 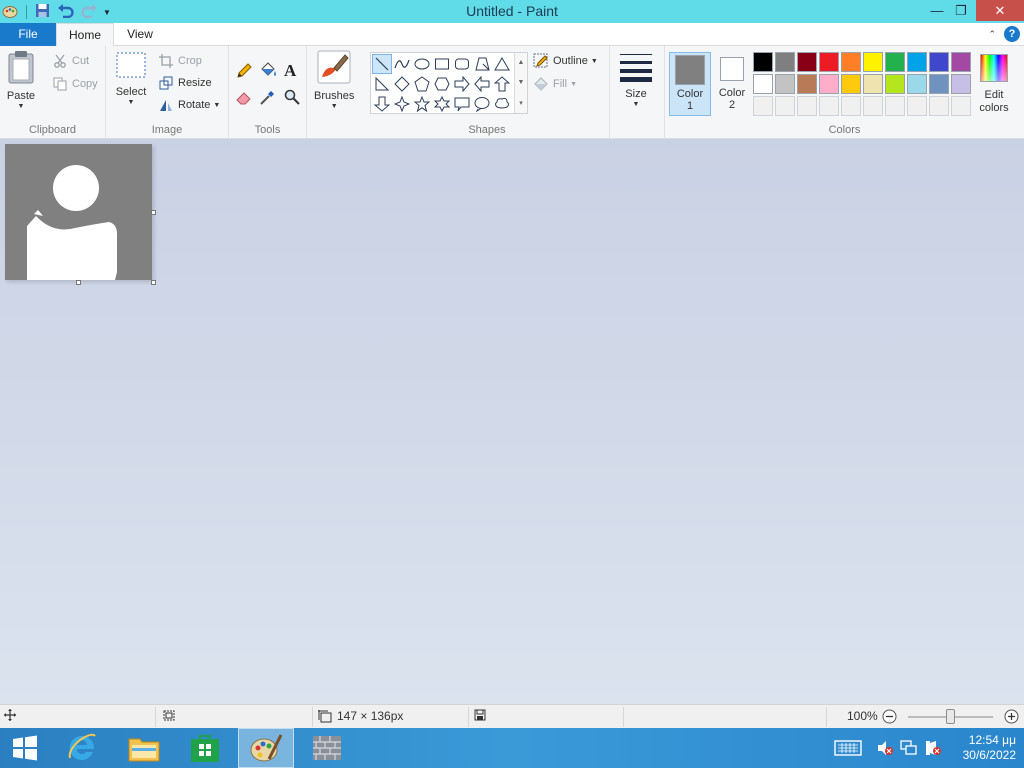 I want to click on paste-dropdown-icon: ▼, so click(x=21, y=106).